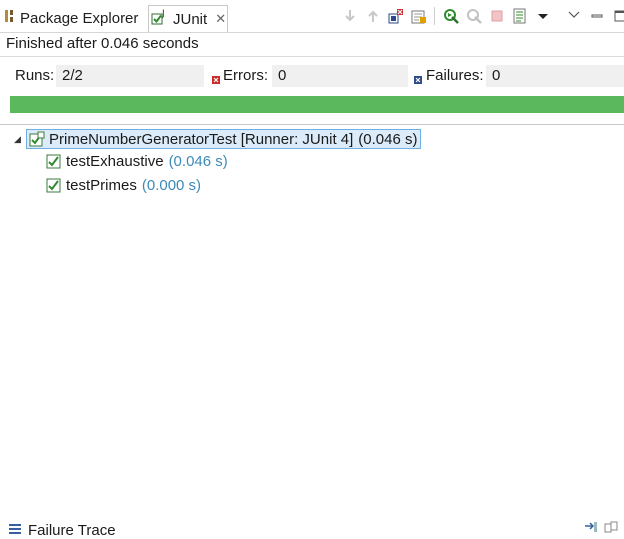  I want to click on error-icon, so click(216, 77).